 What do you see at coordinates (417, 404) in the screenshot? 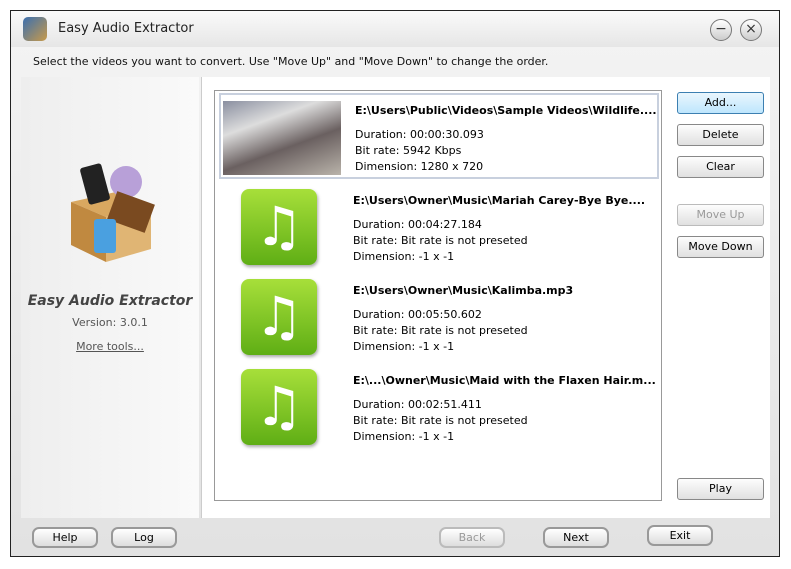
I see `file-duration: Duration: 00:02:51.411` at bounding box center [417, 404].